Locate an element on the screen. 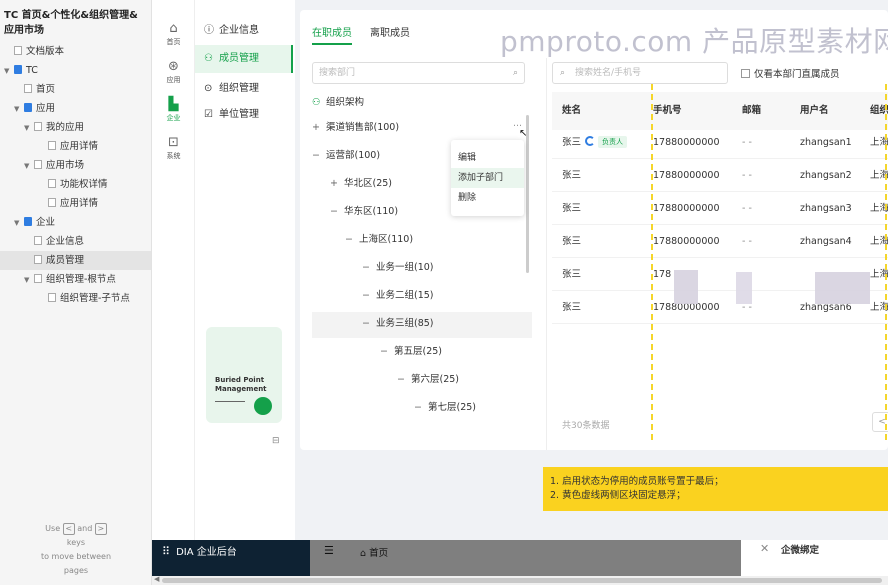 The image size is (888, 585). tree-page-item: ▼ 企业 is located at coordinates (75, 222).